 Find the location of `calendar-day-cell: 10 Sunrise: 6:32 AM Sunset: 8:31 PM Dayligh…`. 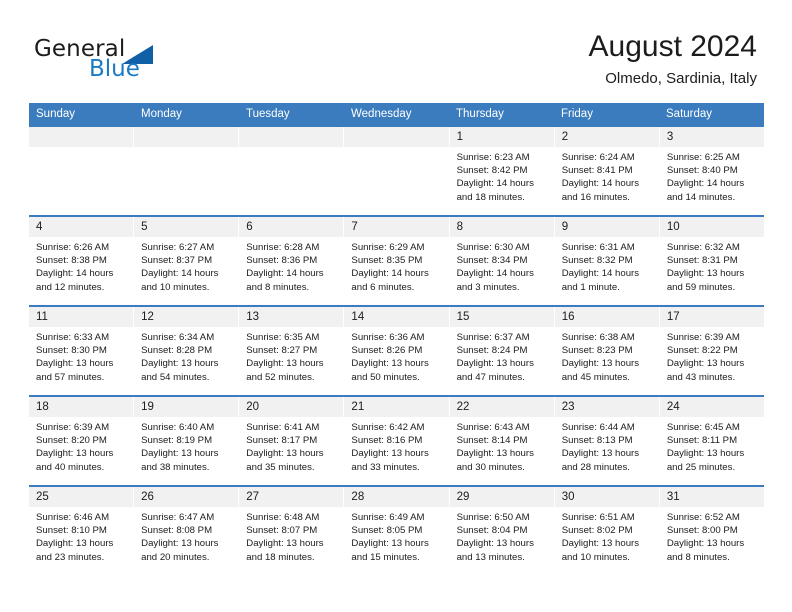

calendar-day-cell: 10 Sunrise: 6:32 AM Sunset: 8:31 PM Dayligh… is located at coordinates (711, 261).